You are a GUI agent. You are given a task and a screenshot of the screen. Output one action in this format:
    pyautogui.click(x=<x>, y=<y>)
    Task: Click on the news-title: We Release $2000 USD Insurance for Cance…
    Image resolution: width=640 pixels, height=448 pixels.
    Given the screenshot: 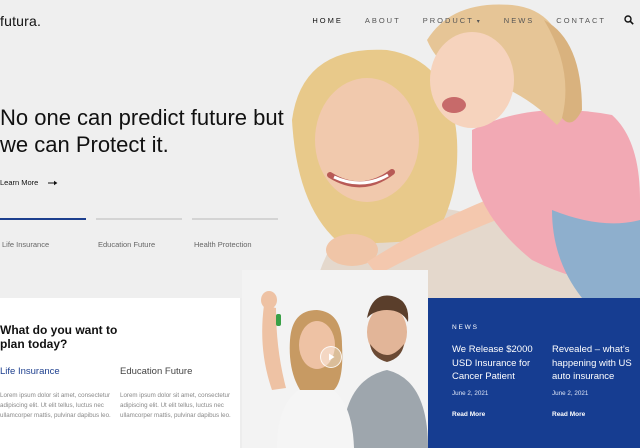 What is the action you would take?
    pyautogui.click(x=495, y=363)
    